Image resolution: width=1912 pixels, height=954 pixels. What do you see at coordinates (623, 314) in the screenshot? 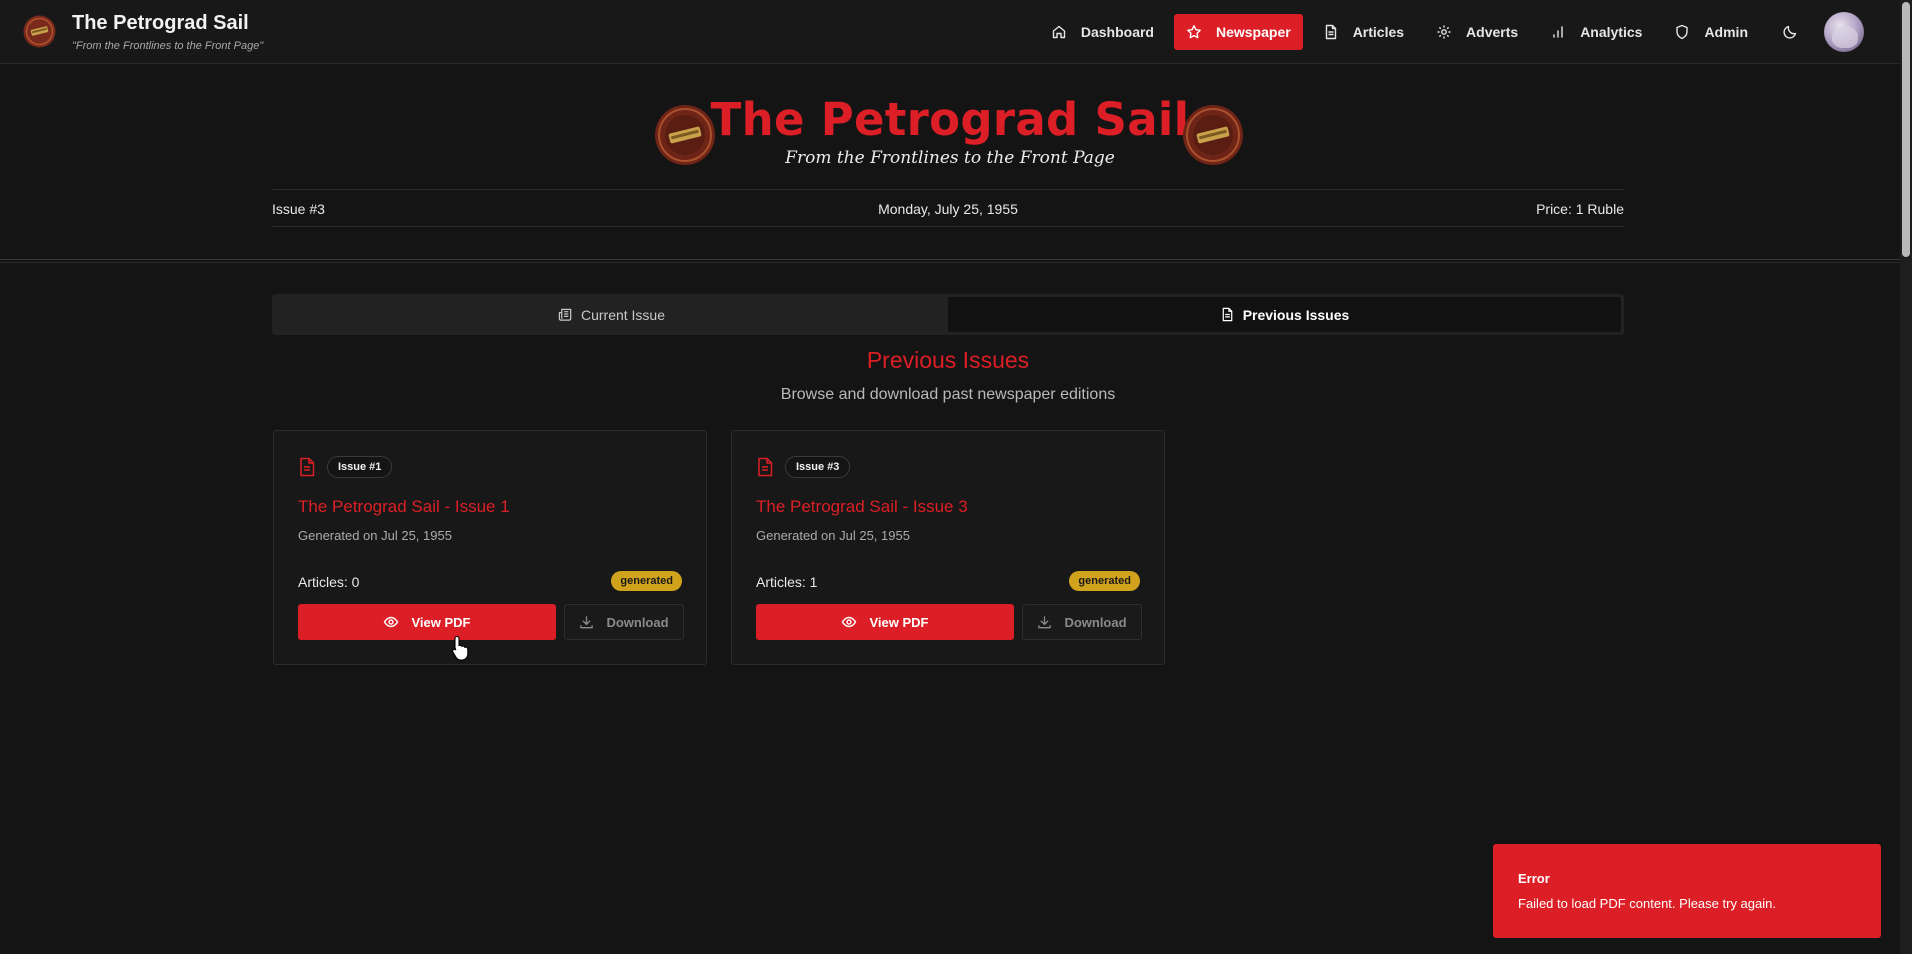
I see `tab-current-issue-label: Current Issue` at bounding box center [623, 314].